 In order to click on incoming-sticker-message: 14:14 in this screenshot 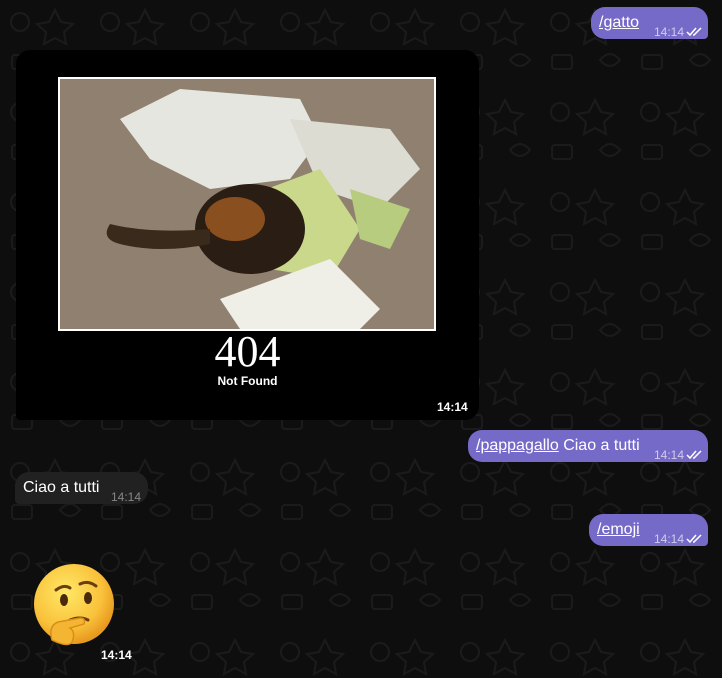, I will do `click(85, 615)`.